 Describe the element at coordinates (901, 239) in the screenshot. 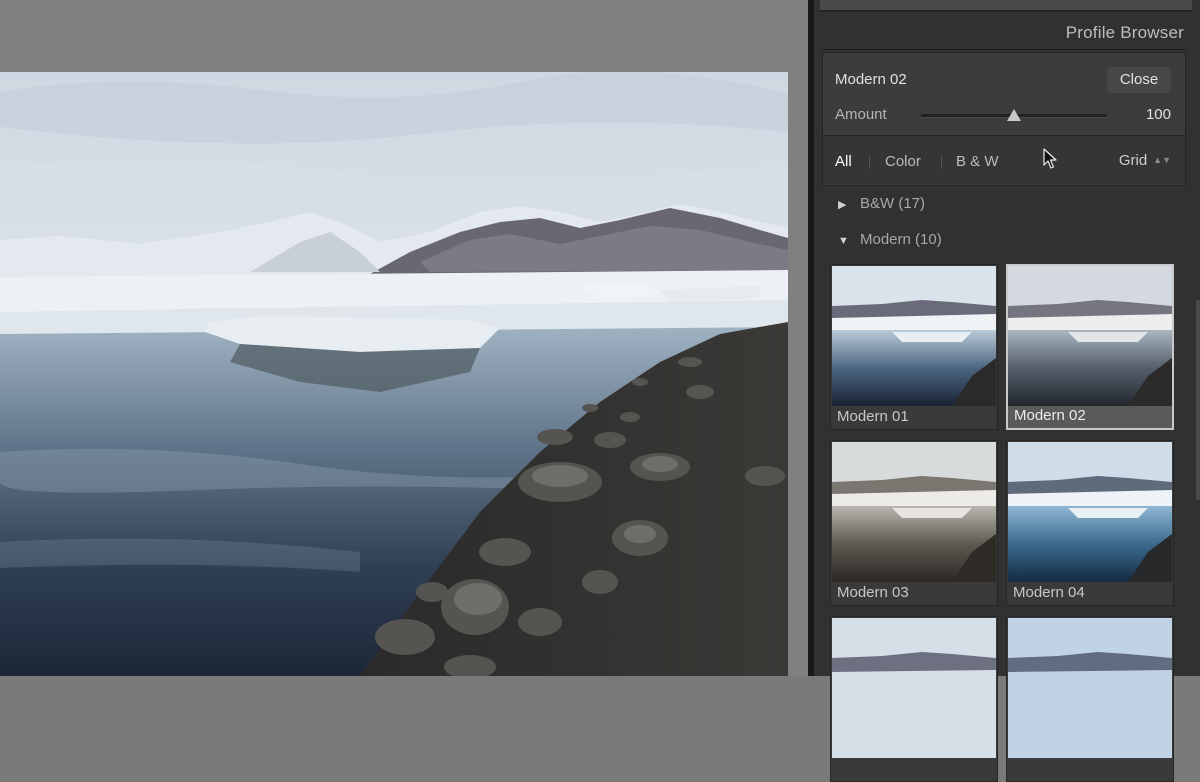

I see `group-modern-label: Modern (10)` at that location.